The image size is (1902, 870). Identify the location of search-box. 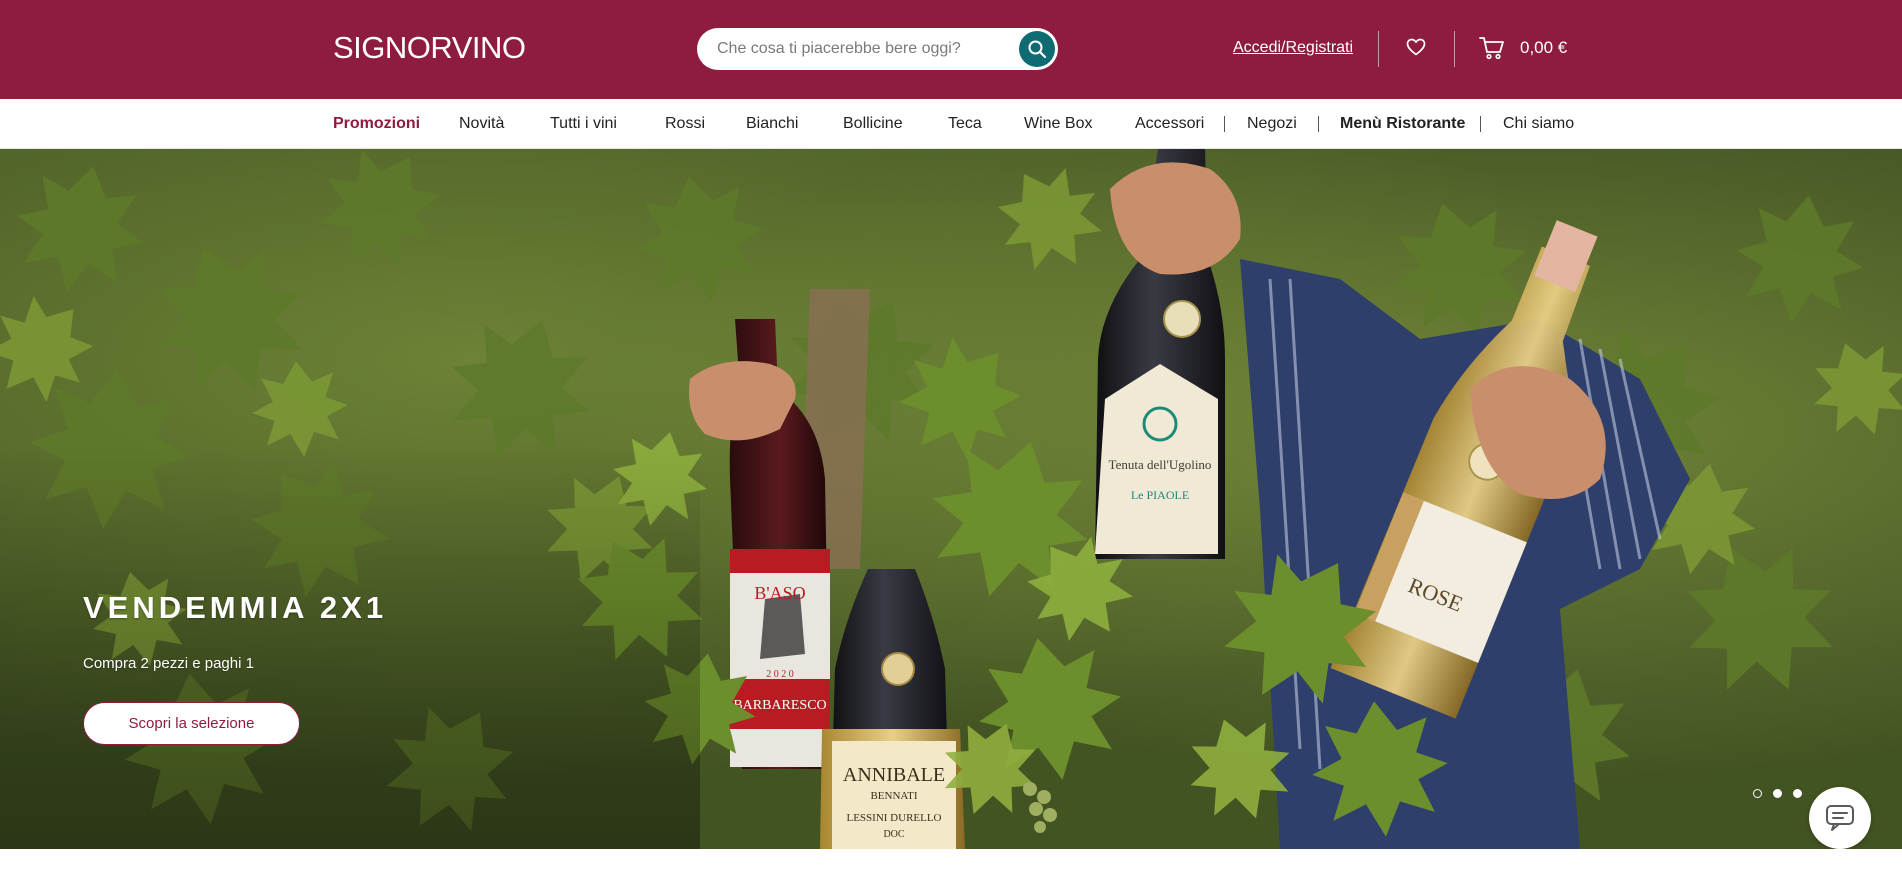
(877, 49).